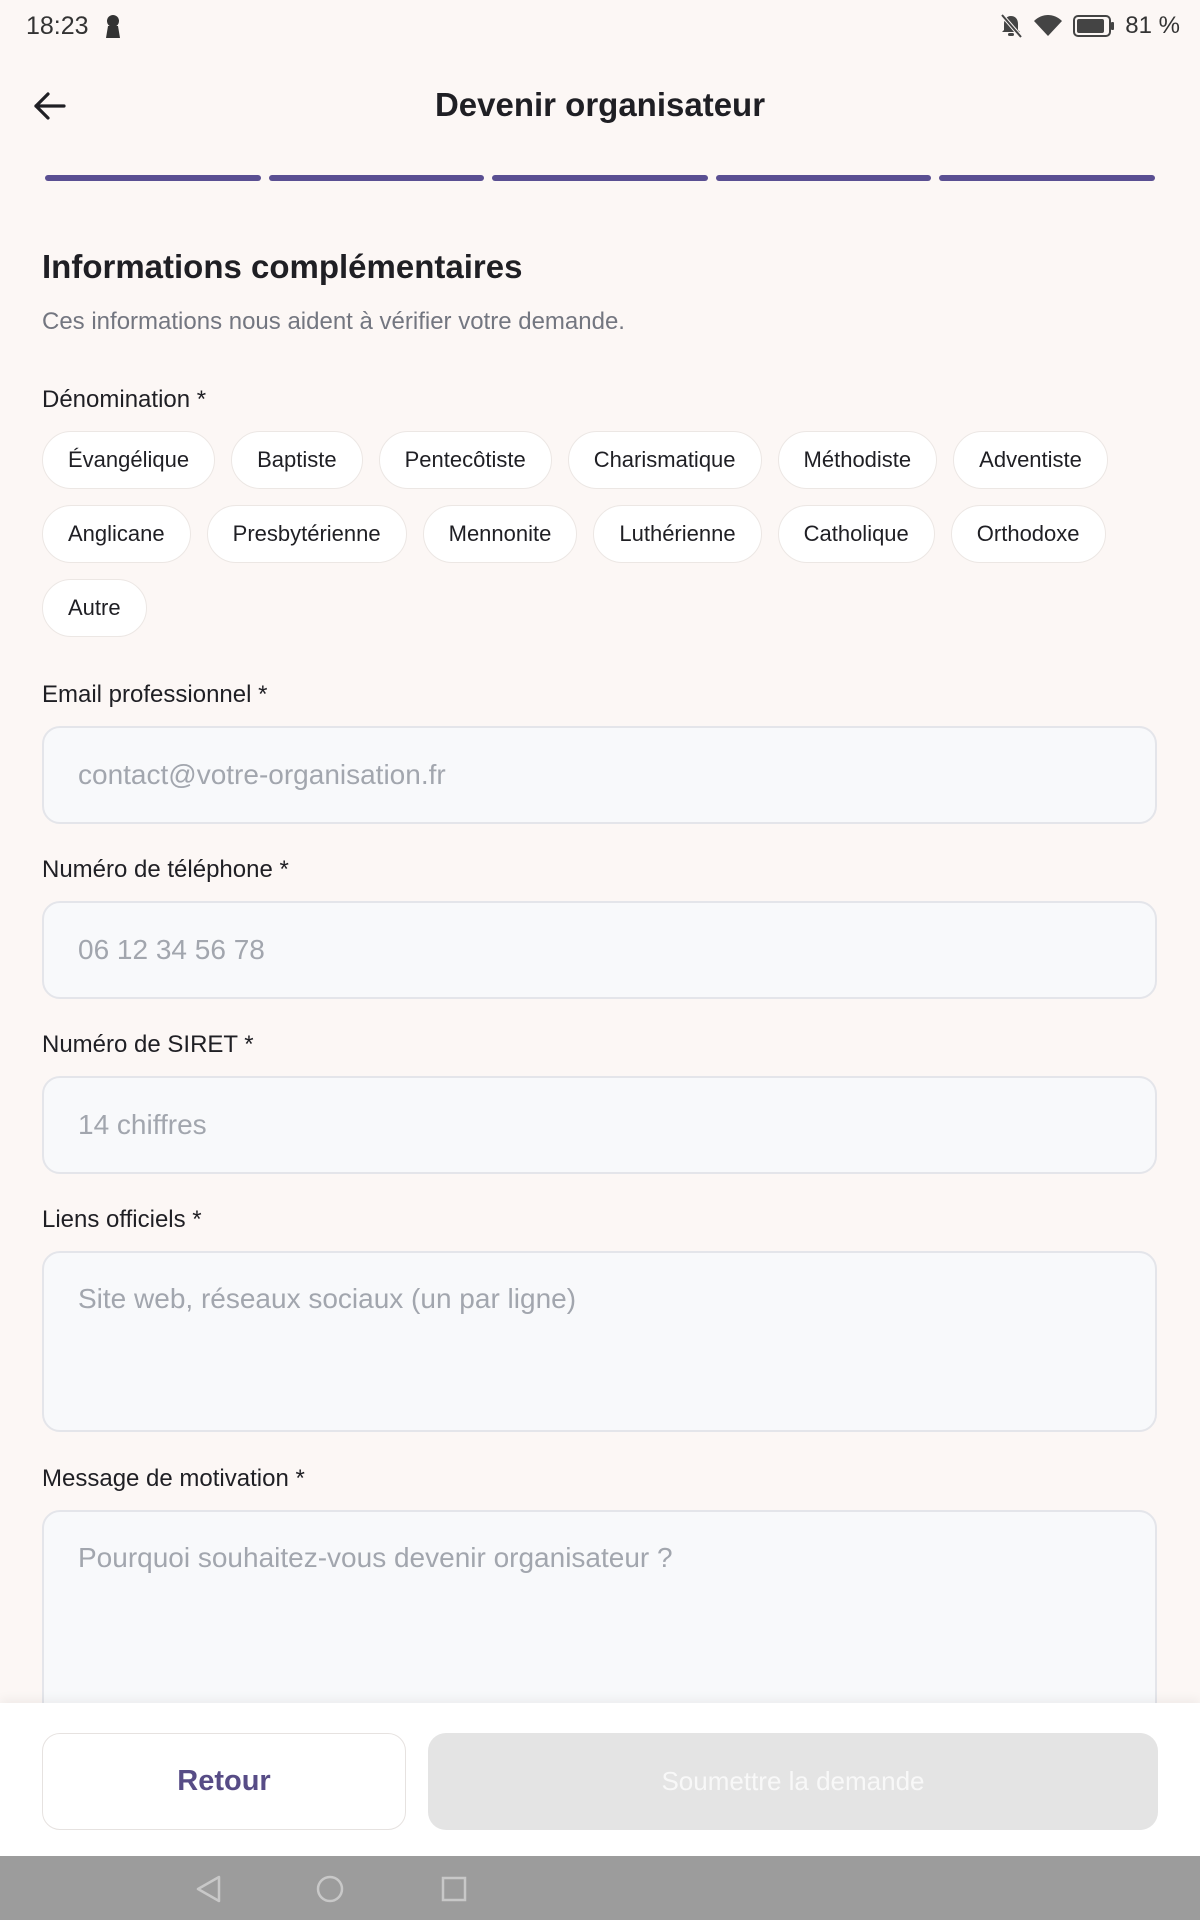  Describe the element at coordinates (600, 104) in the screenshot. I see `page-title: Devenir organisateur` at that location.